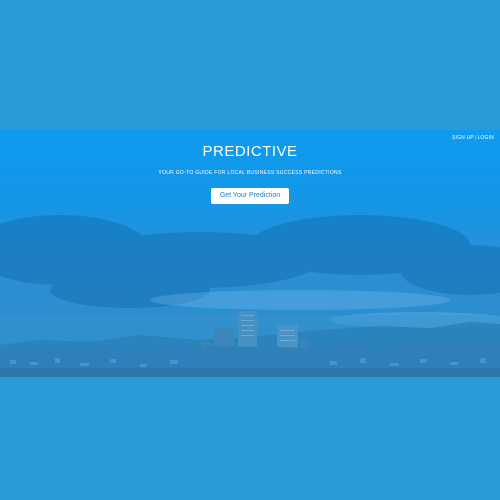 This screenshot has width=500, height=500. Describe the element at coordinates (463, 138) in the screenshot. I see `signup-link: SIGN UP` at that location.